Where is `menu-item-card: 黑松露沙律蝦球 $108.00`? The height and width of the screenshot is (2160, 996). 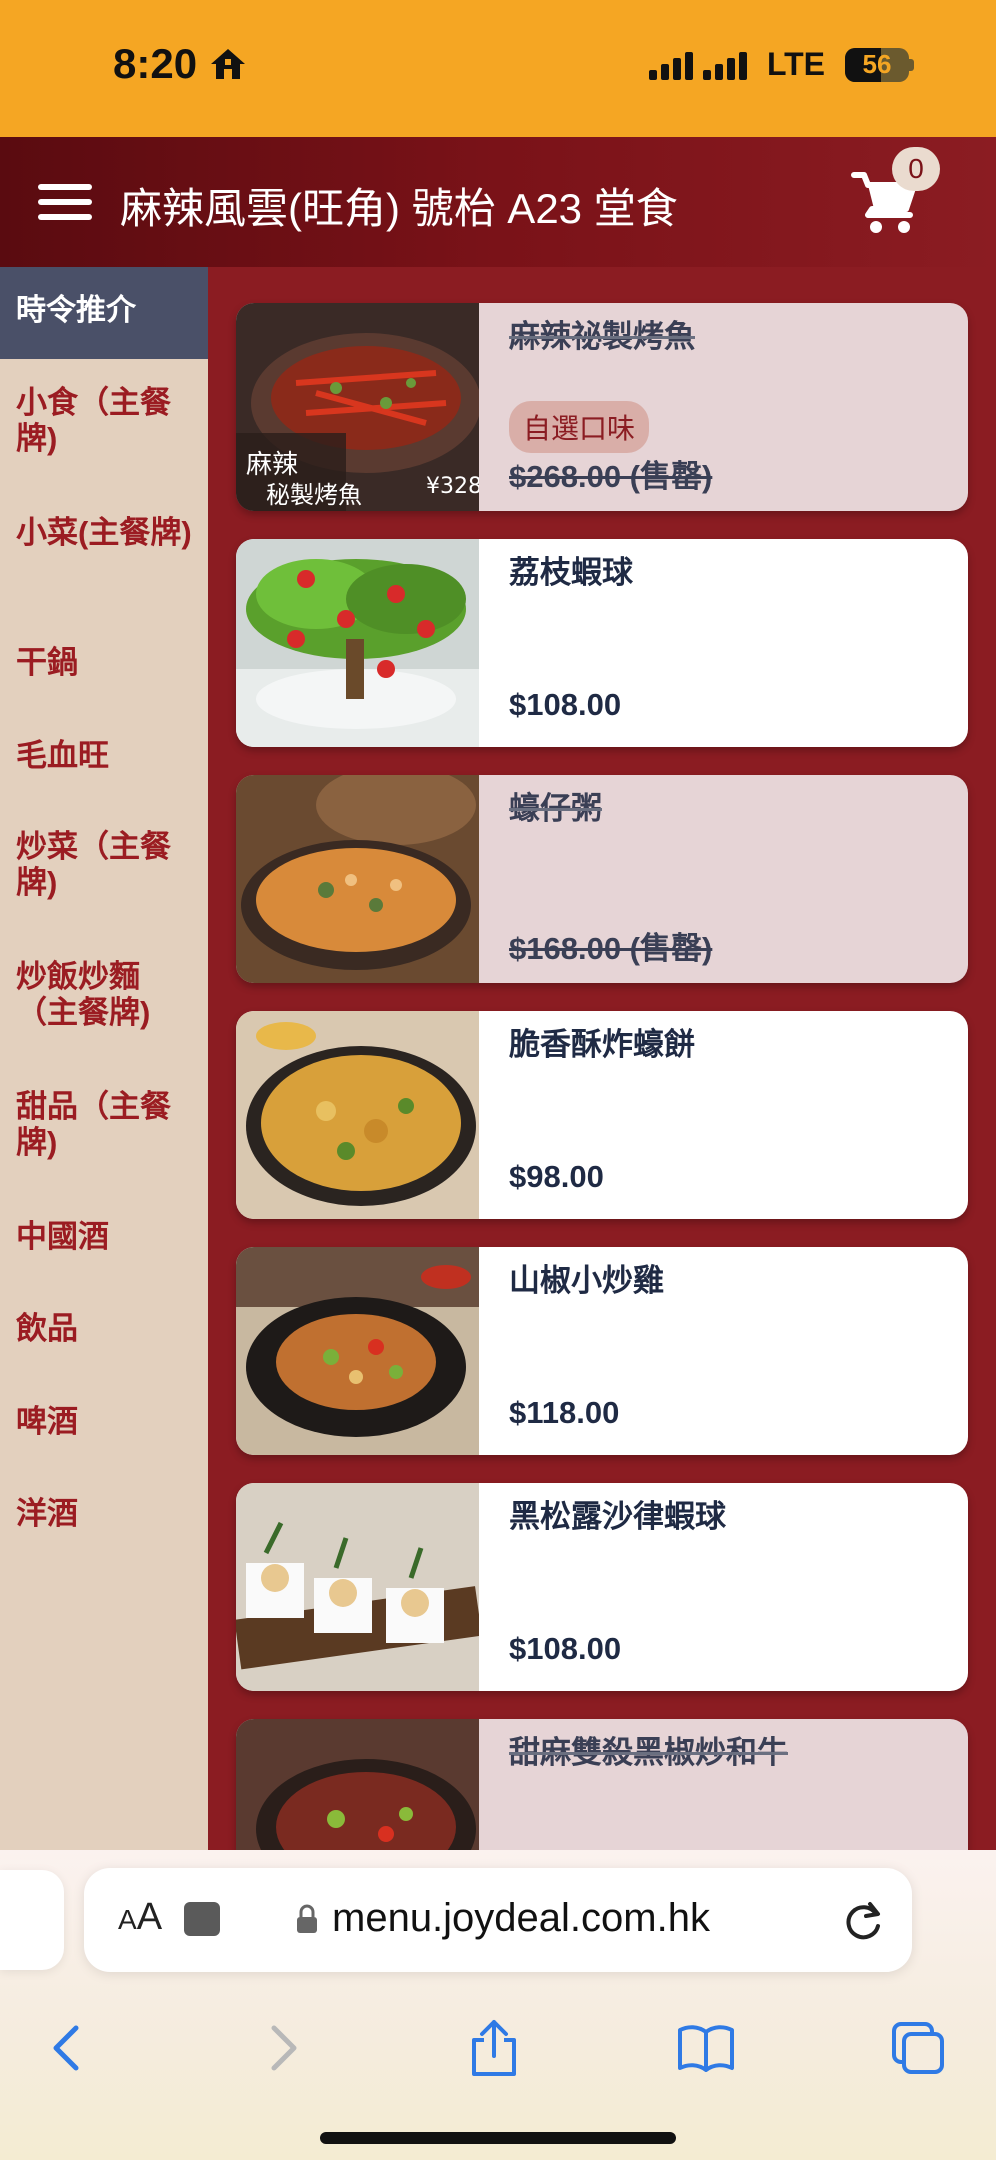
menu-item-card: 黑松露沙律蝦球 $108.00 is located at coordinates (602, 1587).